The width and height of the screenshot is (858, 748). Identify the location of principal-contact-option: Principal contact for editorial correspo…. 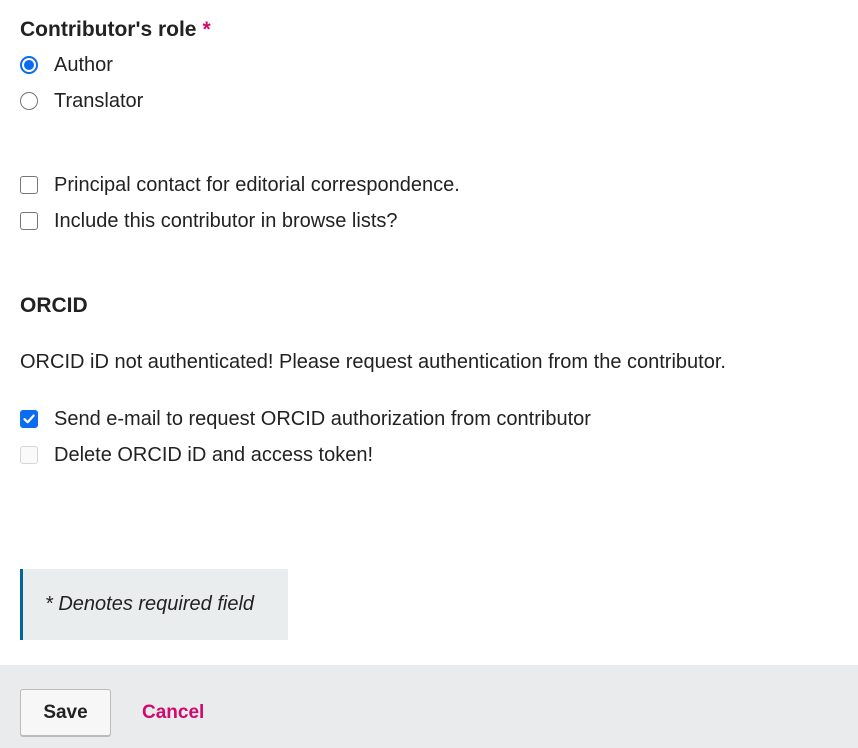
(240, 185).